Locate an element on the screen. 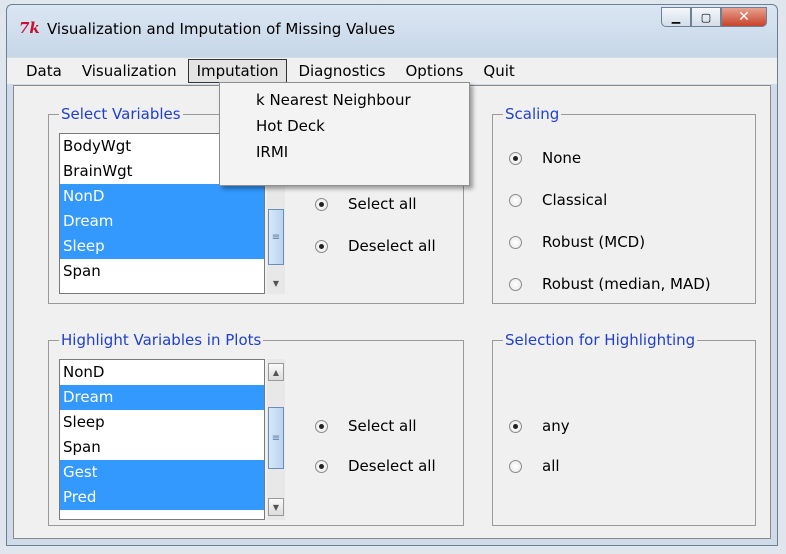  selection-any-radio is located at coordinates (515, 426).